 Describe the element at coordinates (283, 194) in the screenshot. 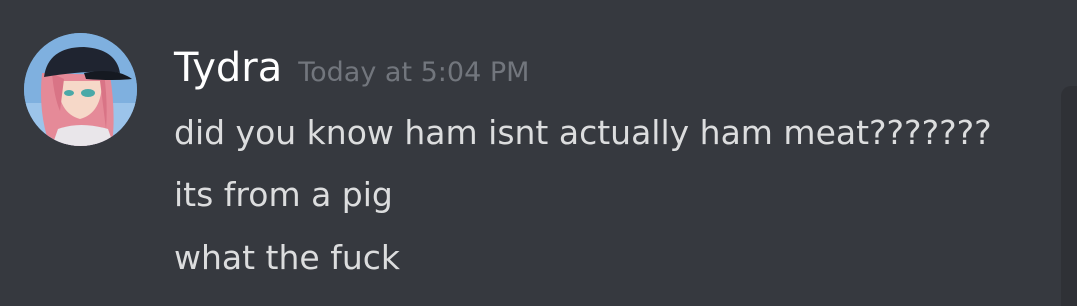

I see `message-text: its from a pig` at that location.